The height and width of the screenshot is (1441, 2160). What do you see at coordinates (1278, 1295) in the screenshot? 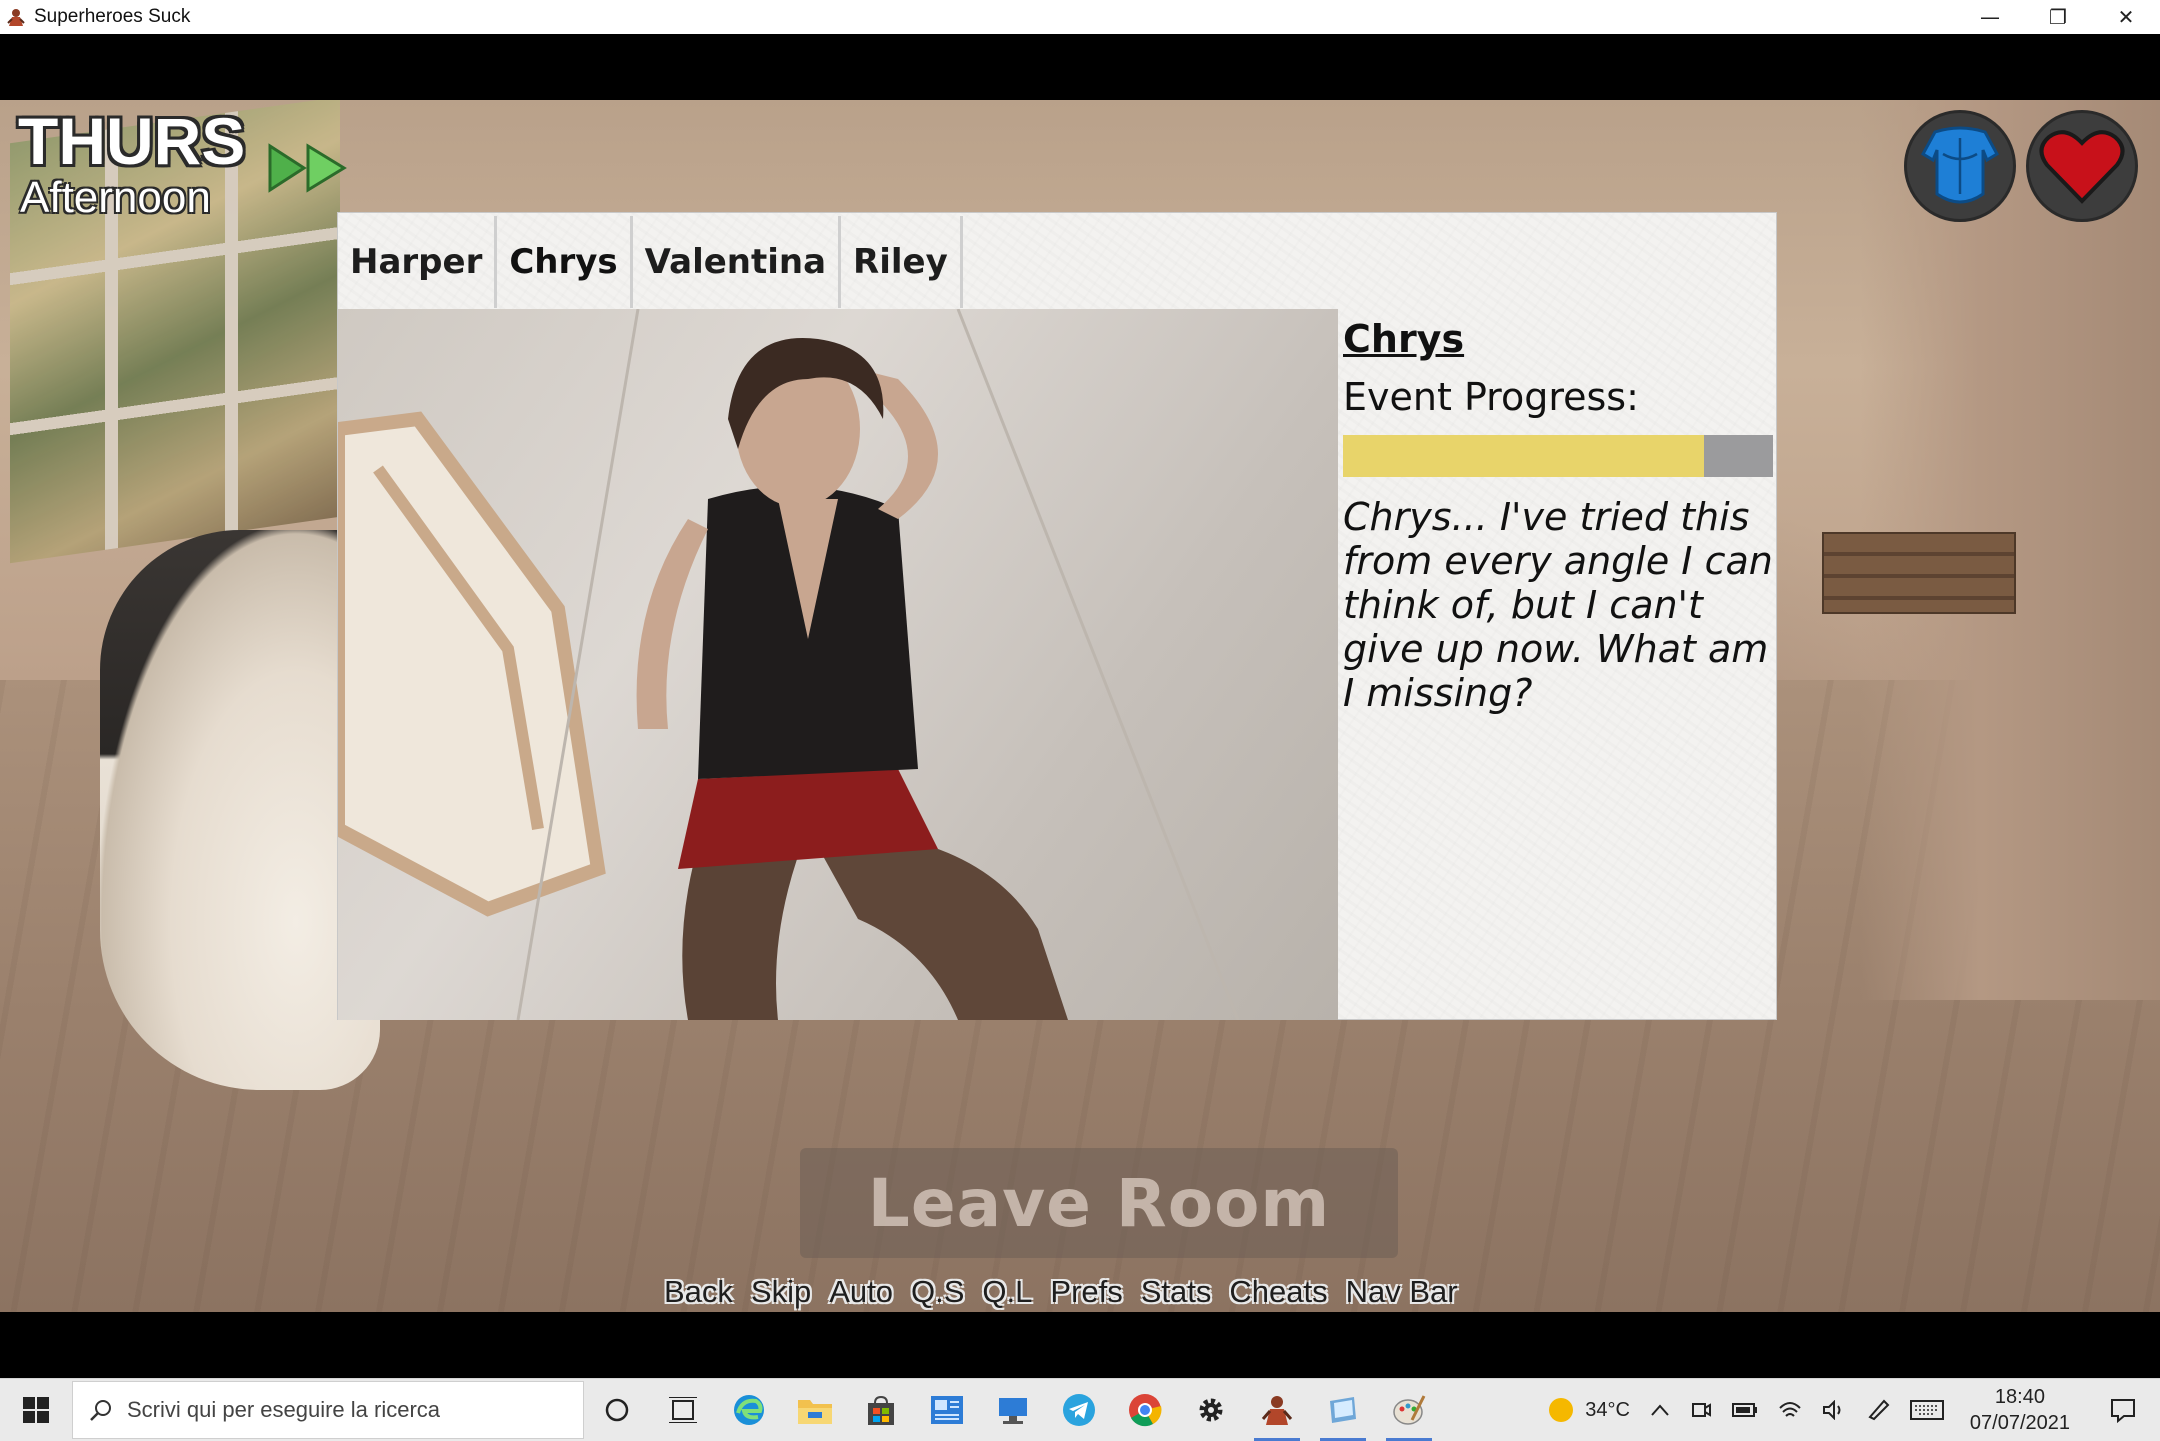
I see `quick-menu-cheats: Cheats` at bounding box center [1278, 1295].